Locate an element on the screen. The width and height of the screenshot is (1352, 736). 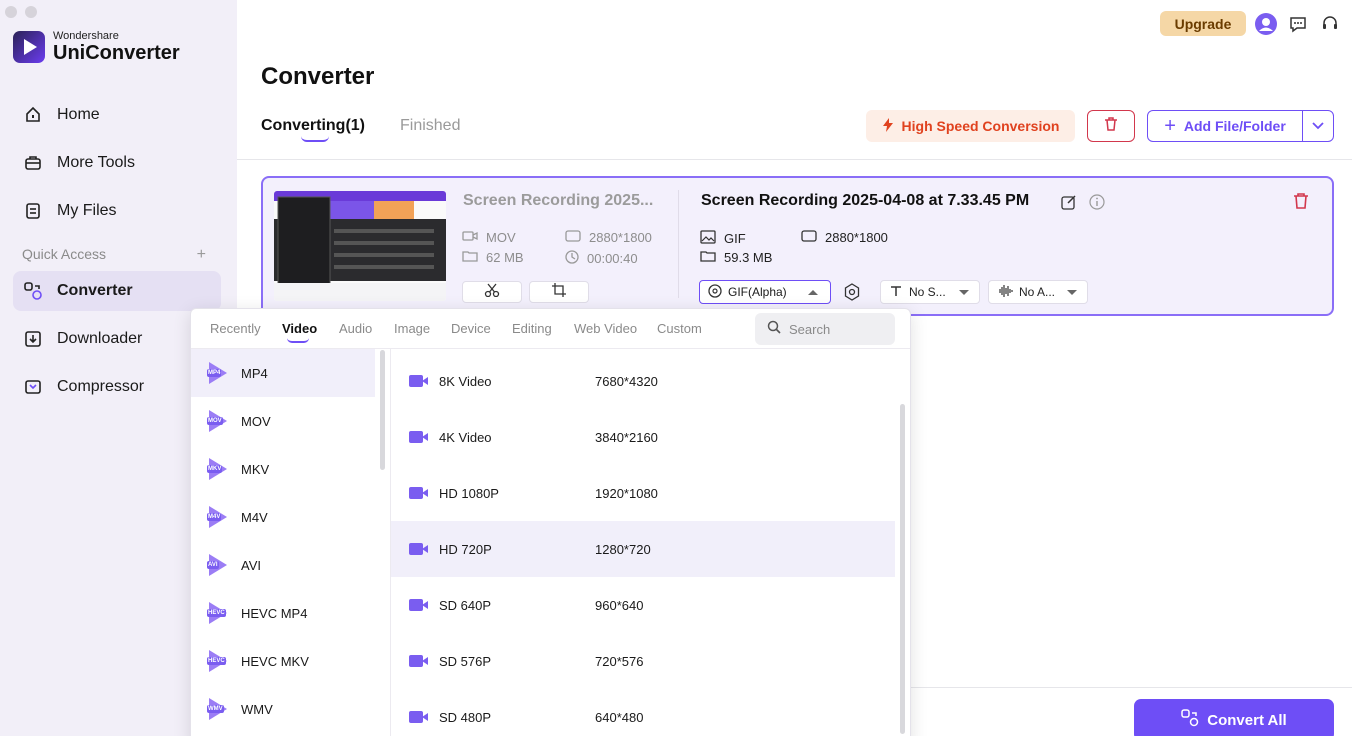
account-avatar-icon is located at coordinates (1266, 24).